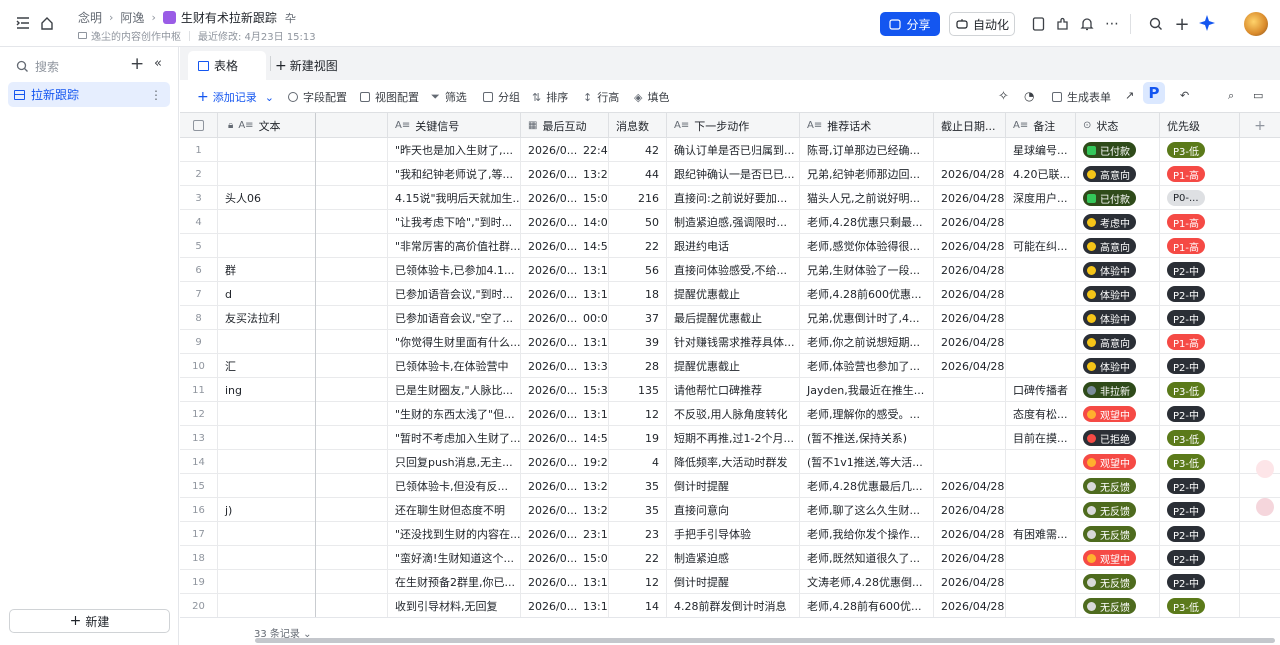  I want to click on cell-status: 无反馈, so click(1118, 510).